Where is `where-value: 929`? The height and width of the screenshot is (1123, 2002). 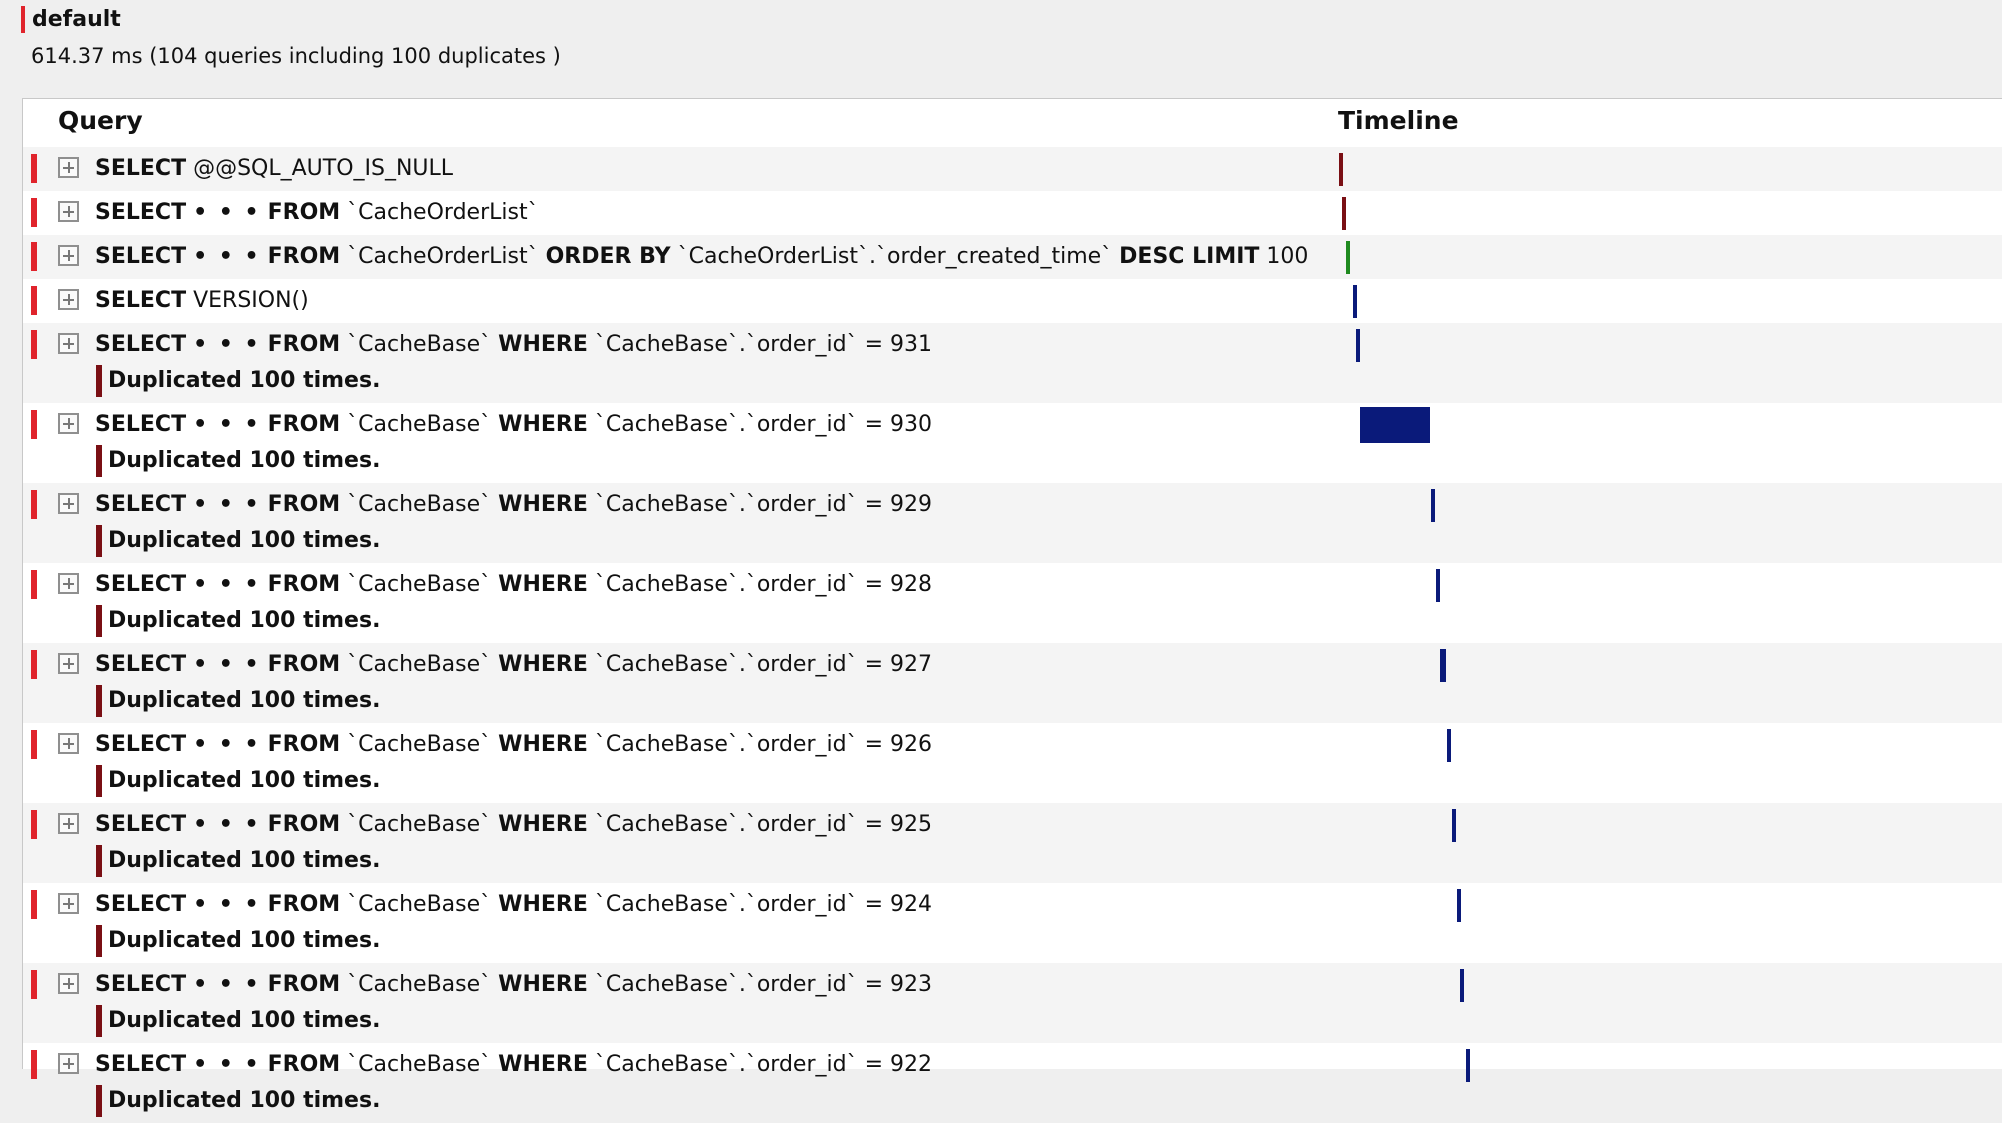
where-value: 929 is located at coordinates (911, 504).